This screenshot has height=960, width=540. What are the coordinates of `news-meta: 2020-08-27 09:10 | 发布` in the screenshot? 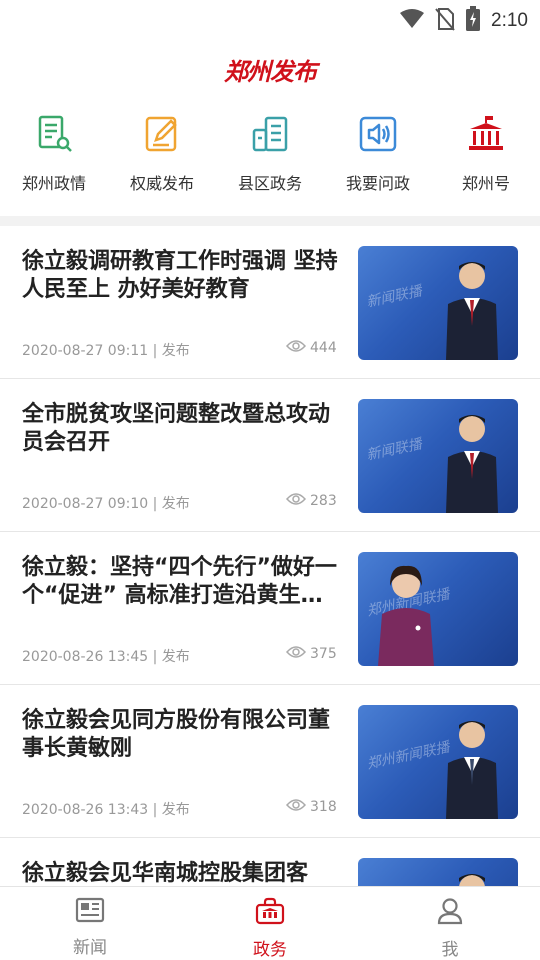 It's located at (106, 504).